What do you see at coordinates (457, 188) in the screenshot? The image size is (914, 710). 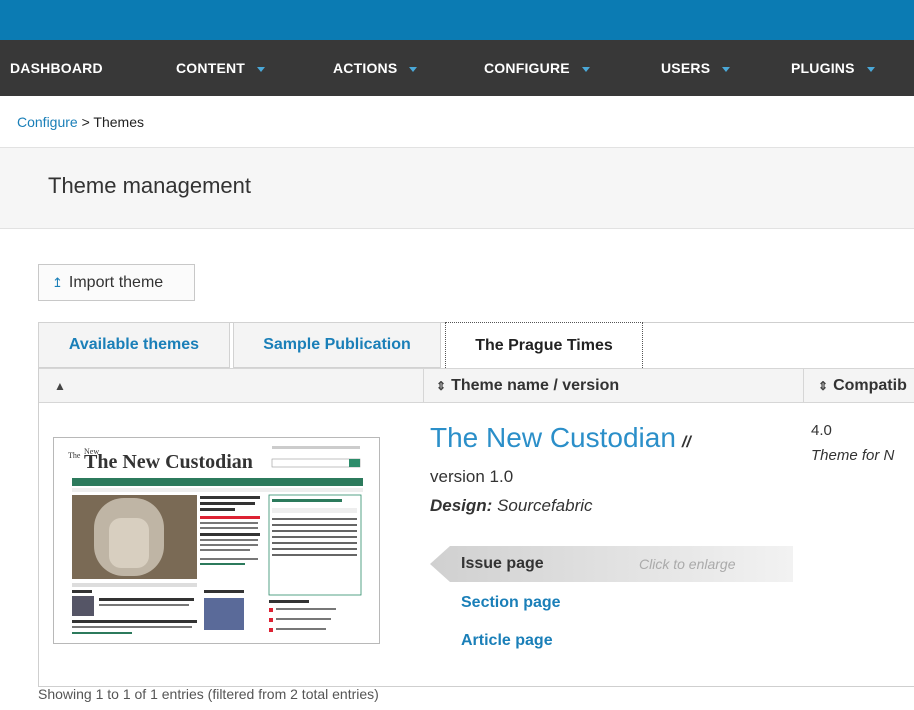 I see `page-header: Theme management` at bounding box center [457, 188].